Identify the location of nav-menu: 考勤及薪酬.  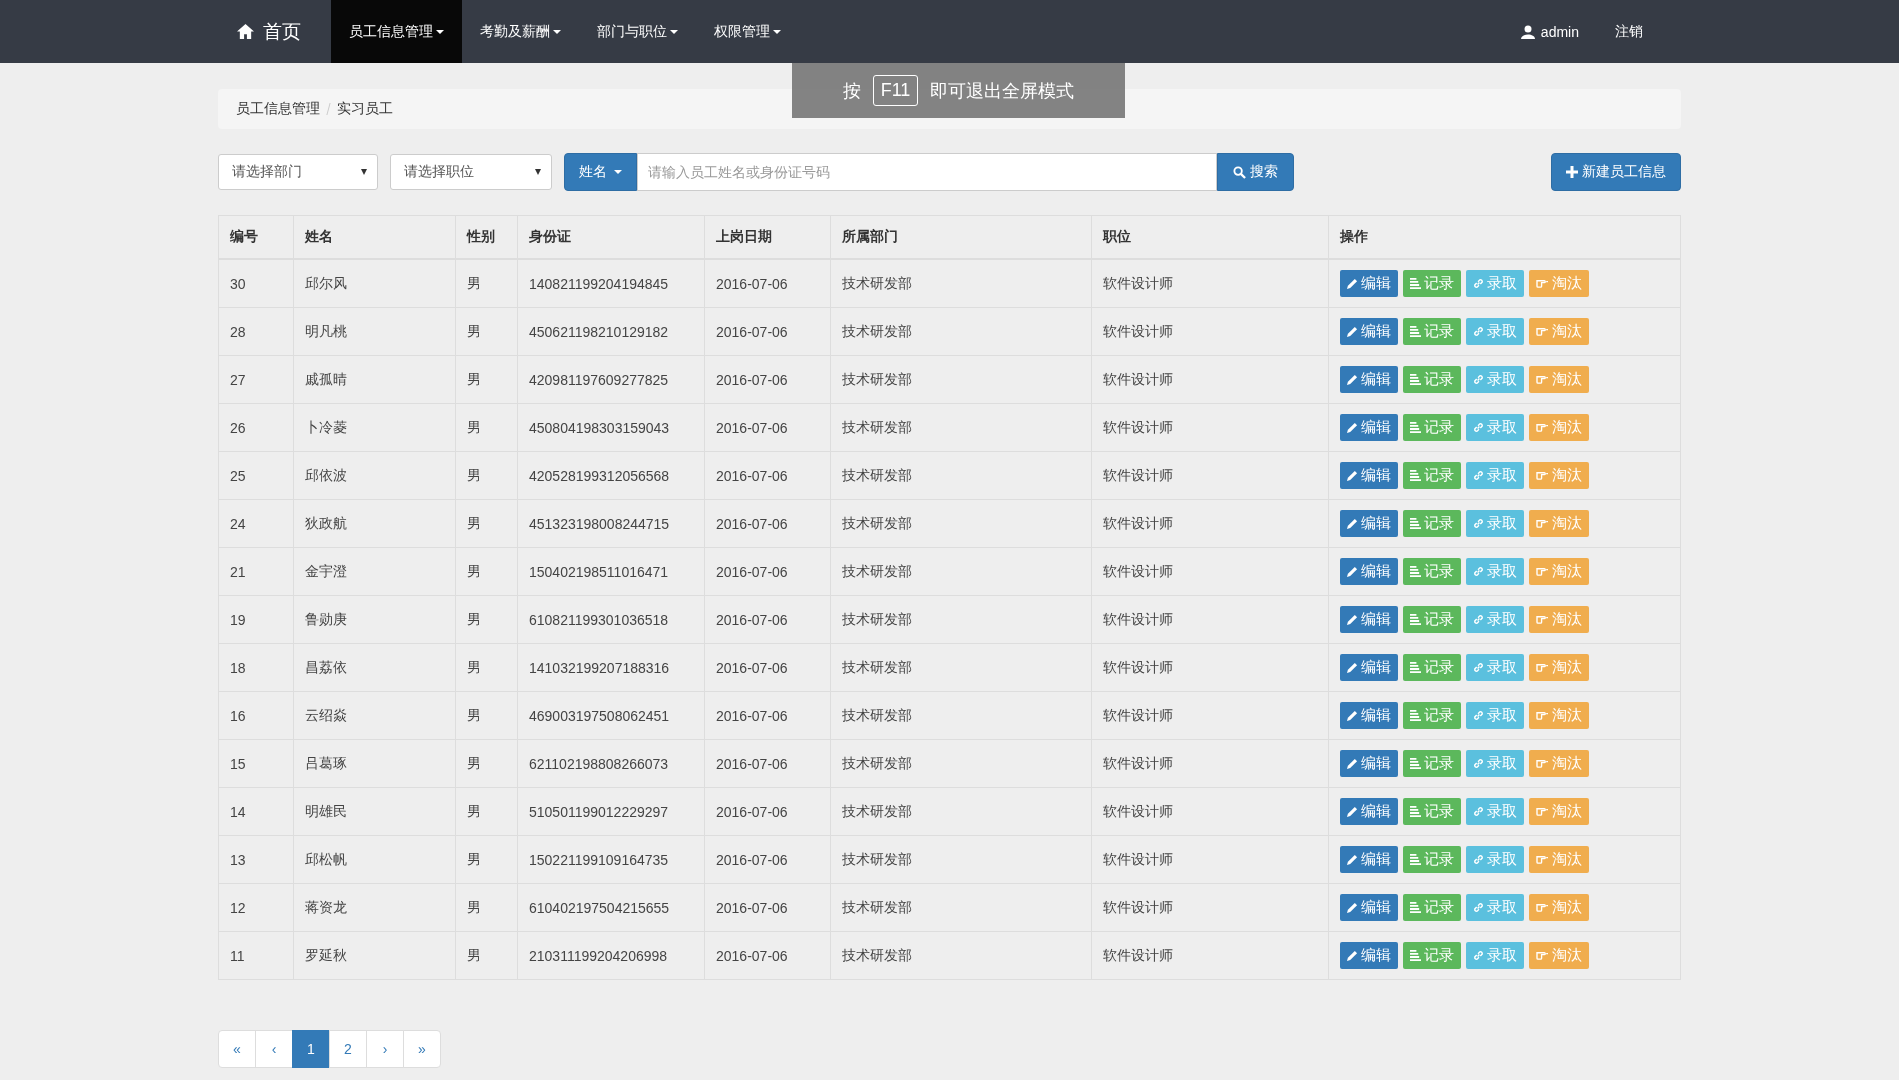
(520, 31).